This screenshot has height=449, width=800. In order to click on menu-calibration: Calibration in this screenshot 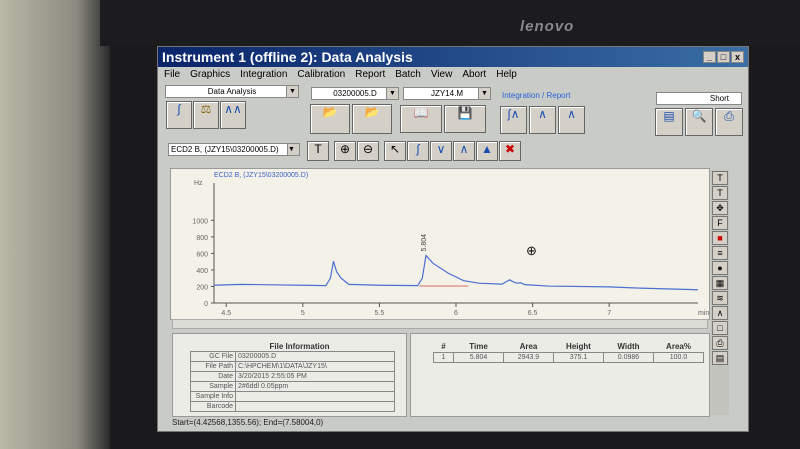, I will do `click(321, 74)`.